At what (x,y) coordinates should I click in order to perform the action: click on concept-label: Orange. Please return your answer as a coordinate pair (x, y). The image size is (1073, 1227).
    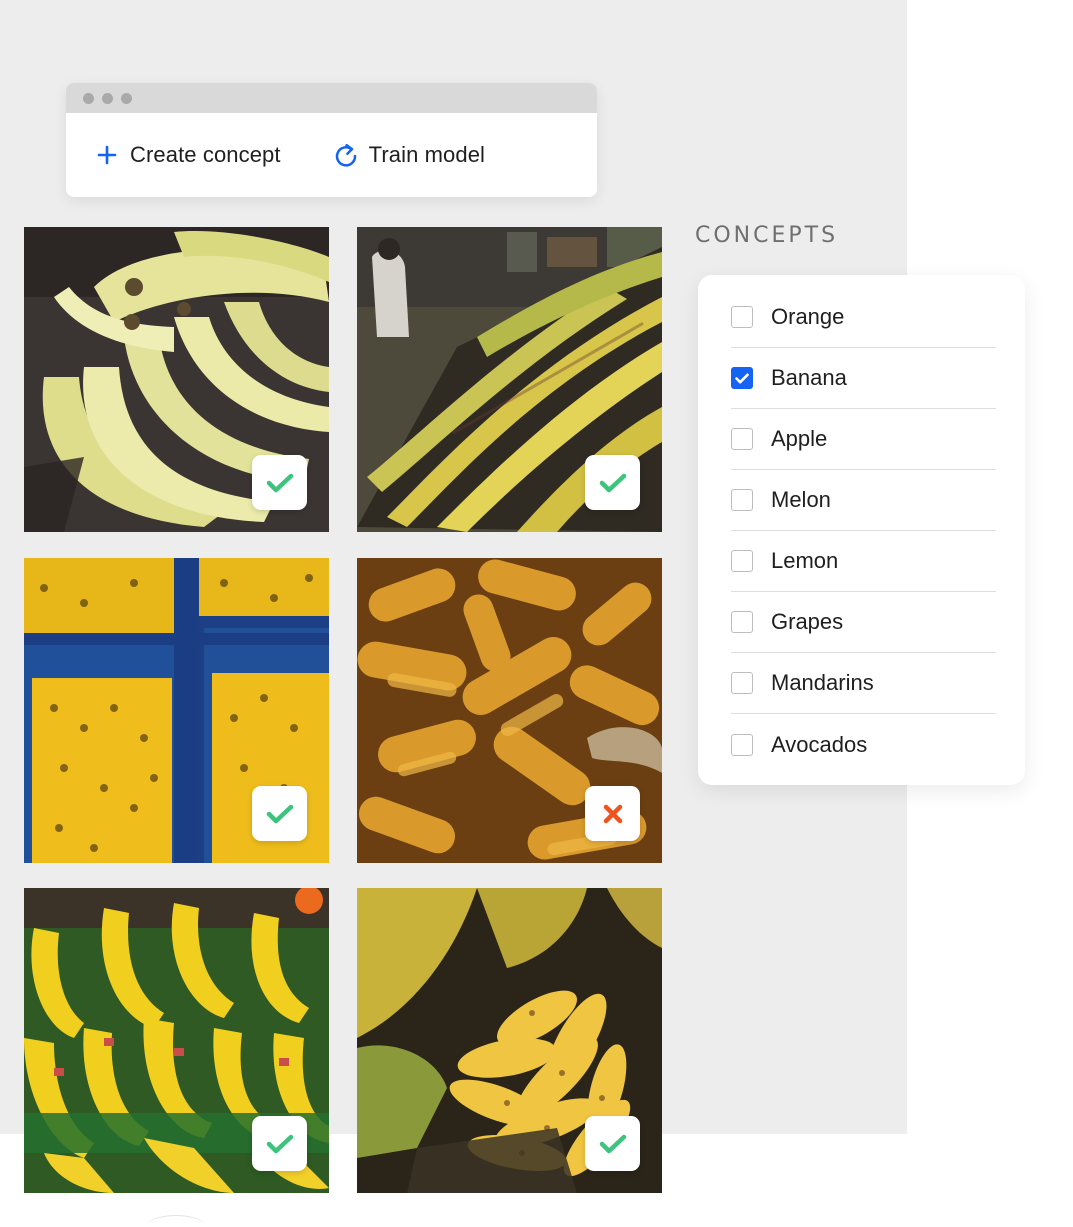
    Looking at the image, I should click on (808, 316).